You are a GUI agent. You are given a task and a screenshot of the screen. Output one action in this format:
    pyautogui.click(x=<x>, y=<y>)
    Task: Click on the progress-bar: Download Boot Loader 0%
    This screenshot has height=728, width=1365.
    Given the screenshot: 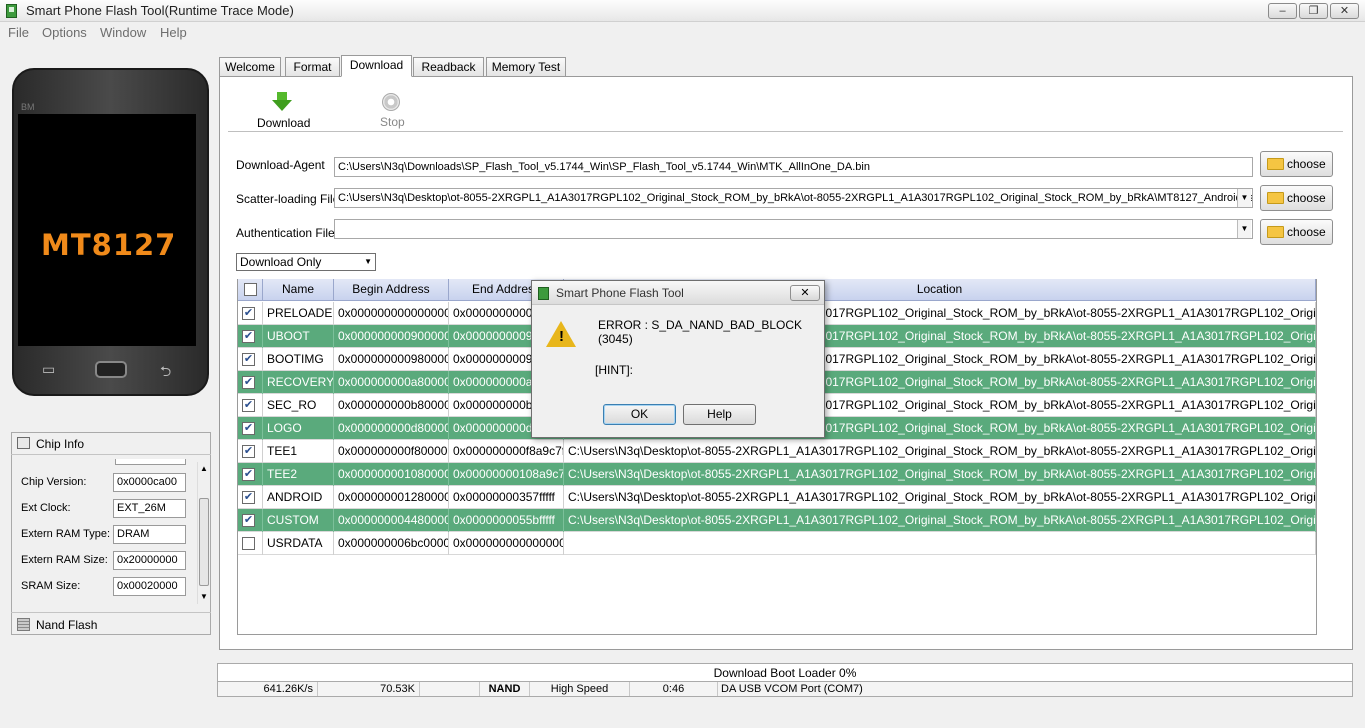 What is the action you would take?
    pyautogui.click(x=785, y=672)
    